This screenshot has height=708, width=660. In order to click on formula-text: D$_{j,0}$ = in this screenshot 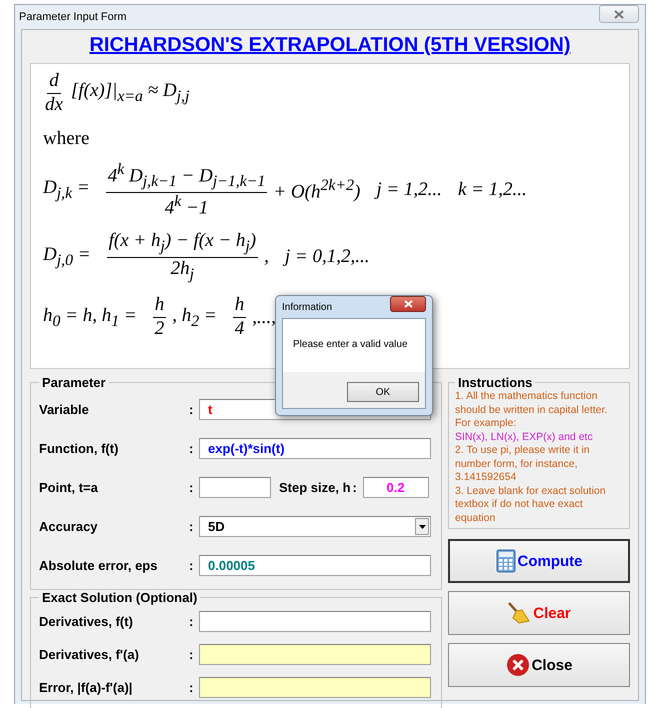, I will do `click(67, 257)`.